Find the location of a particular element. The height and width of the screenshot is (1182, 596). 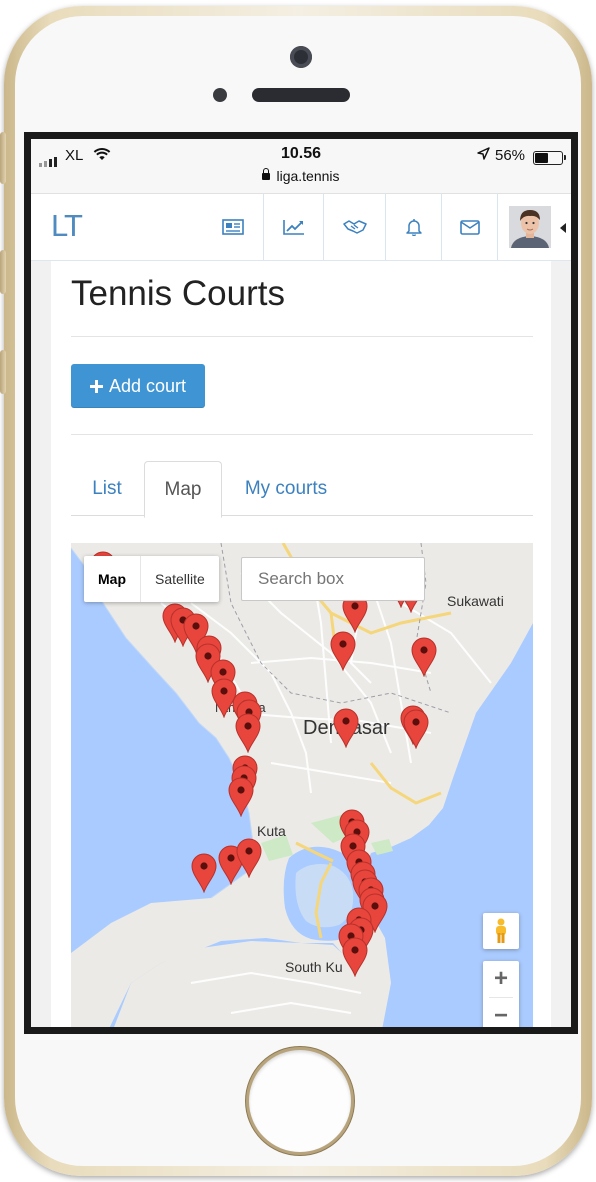

map-type-satellite-button: Satellite is located at coordinates (180, 579).